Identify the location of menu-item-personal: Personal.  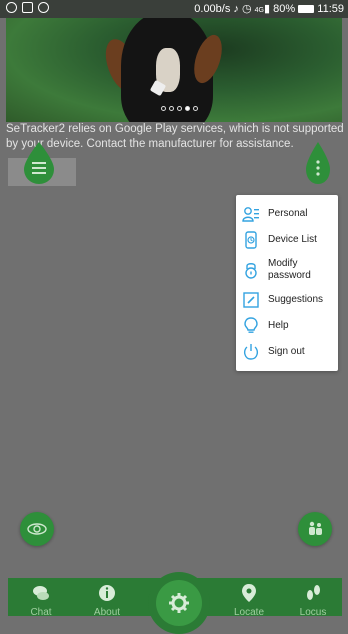
(287, 214).